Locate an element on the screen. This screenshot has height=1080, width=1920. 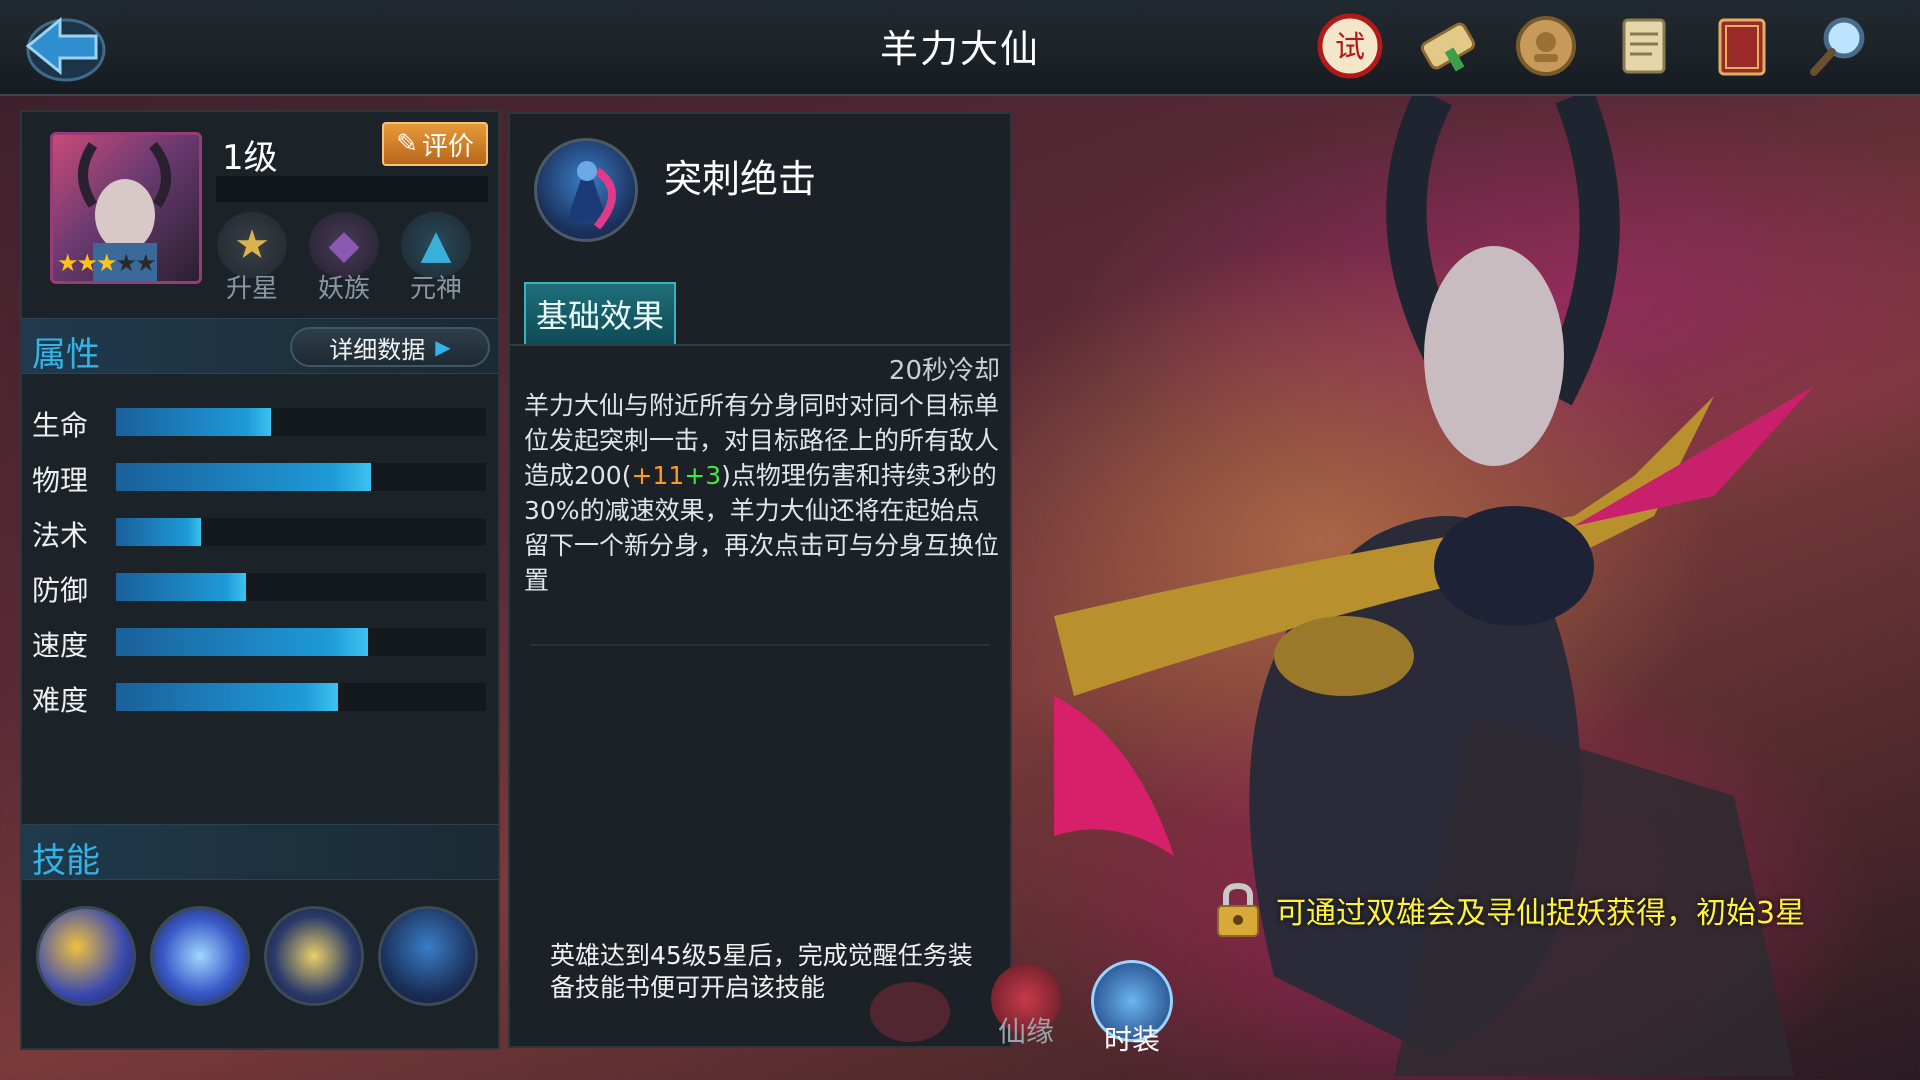
stat-row: 物理 is located at coordinates (262, 477).